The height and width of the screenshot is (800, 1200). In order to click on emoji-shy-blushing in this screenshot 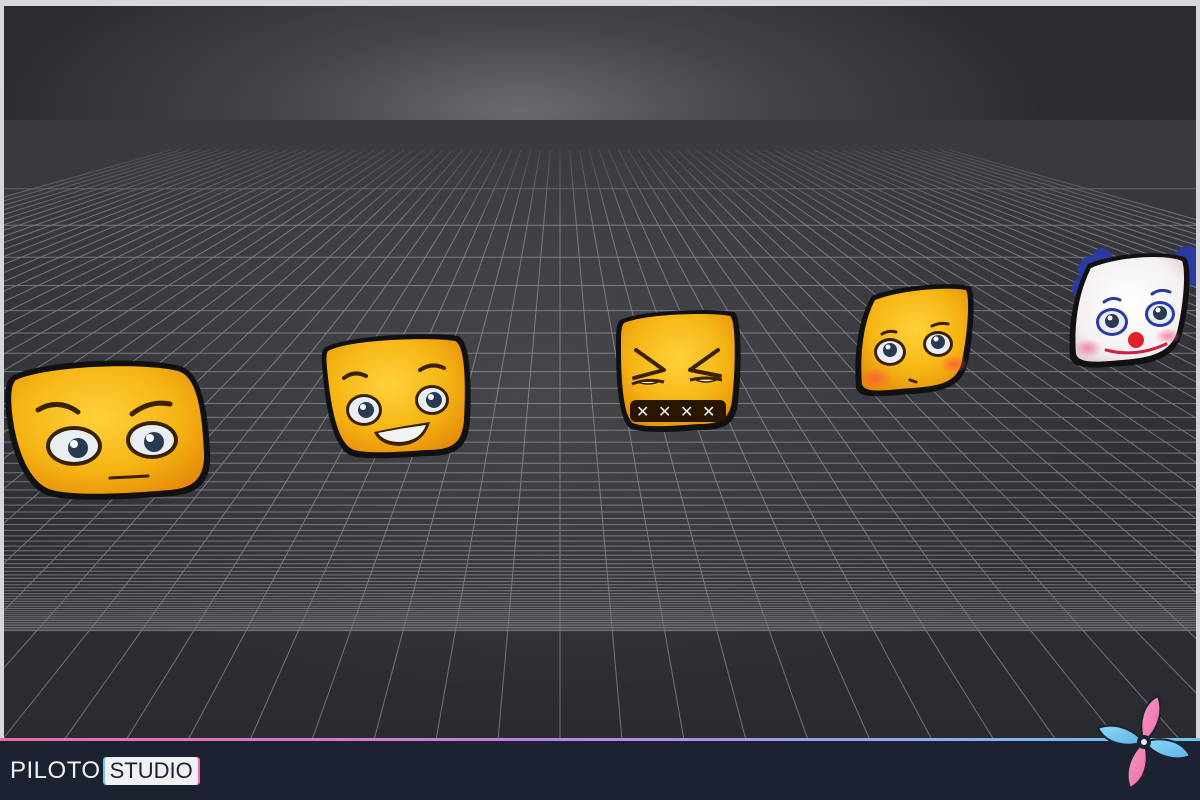, I will do `click(914, 340)`.